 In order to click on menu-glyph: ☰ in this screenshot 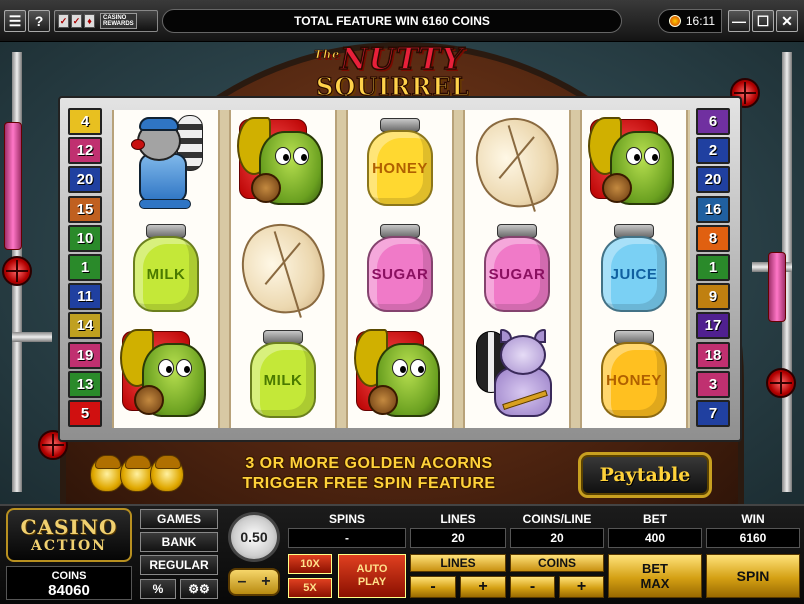, I will do `click(15, 20)`.